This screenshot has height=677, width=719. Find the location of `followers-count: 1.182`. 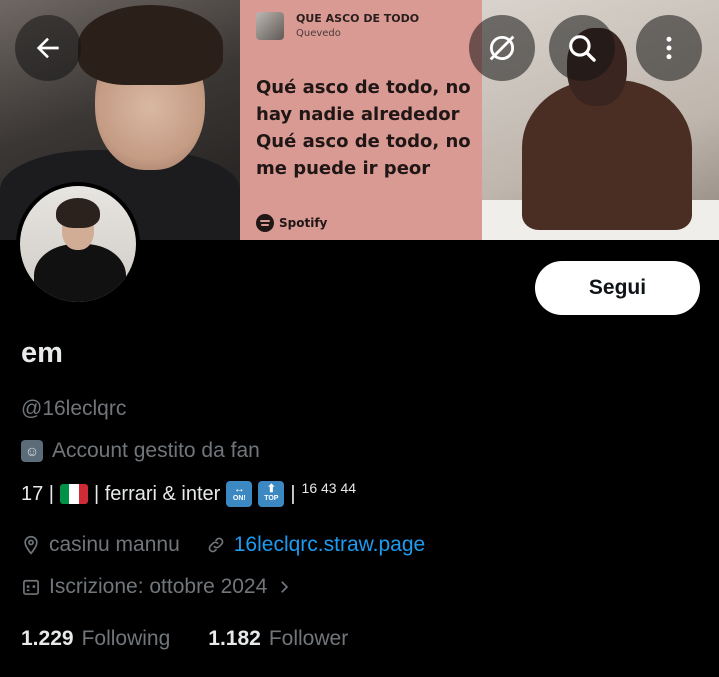

followers-count: 1.182 is located at coordinates (234, 639).